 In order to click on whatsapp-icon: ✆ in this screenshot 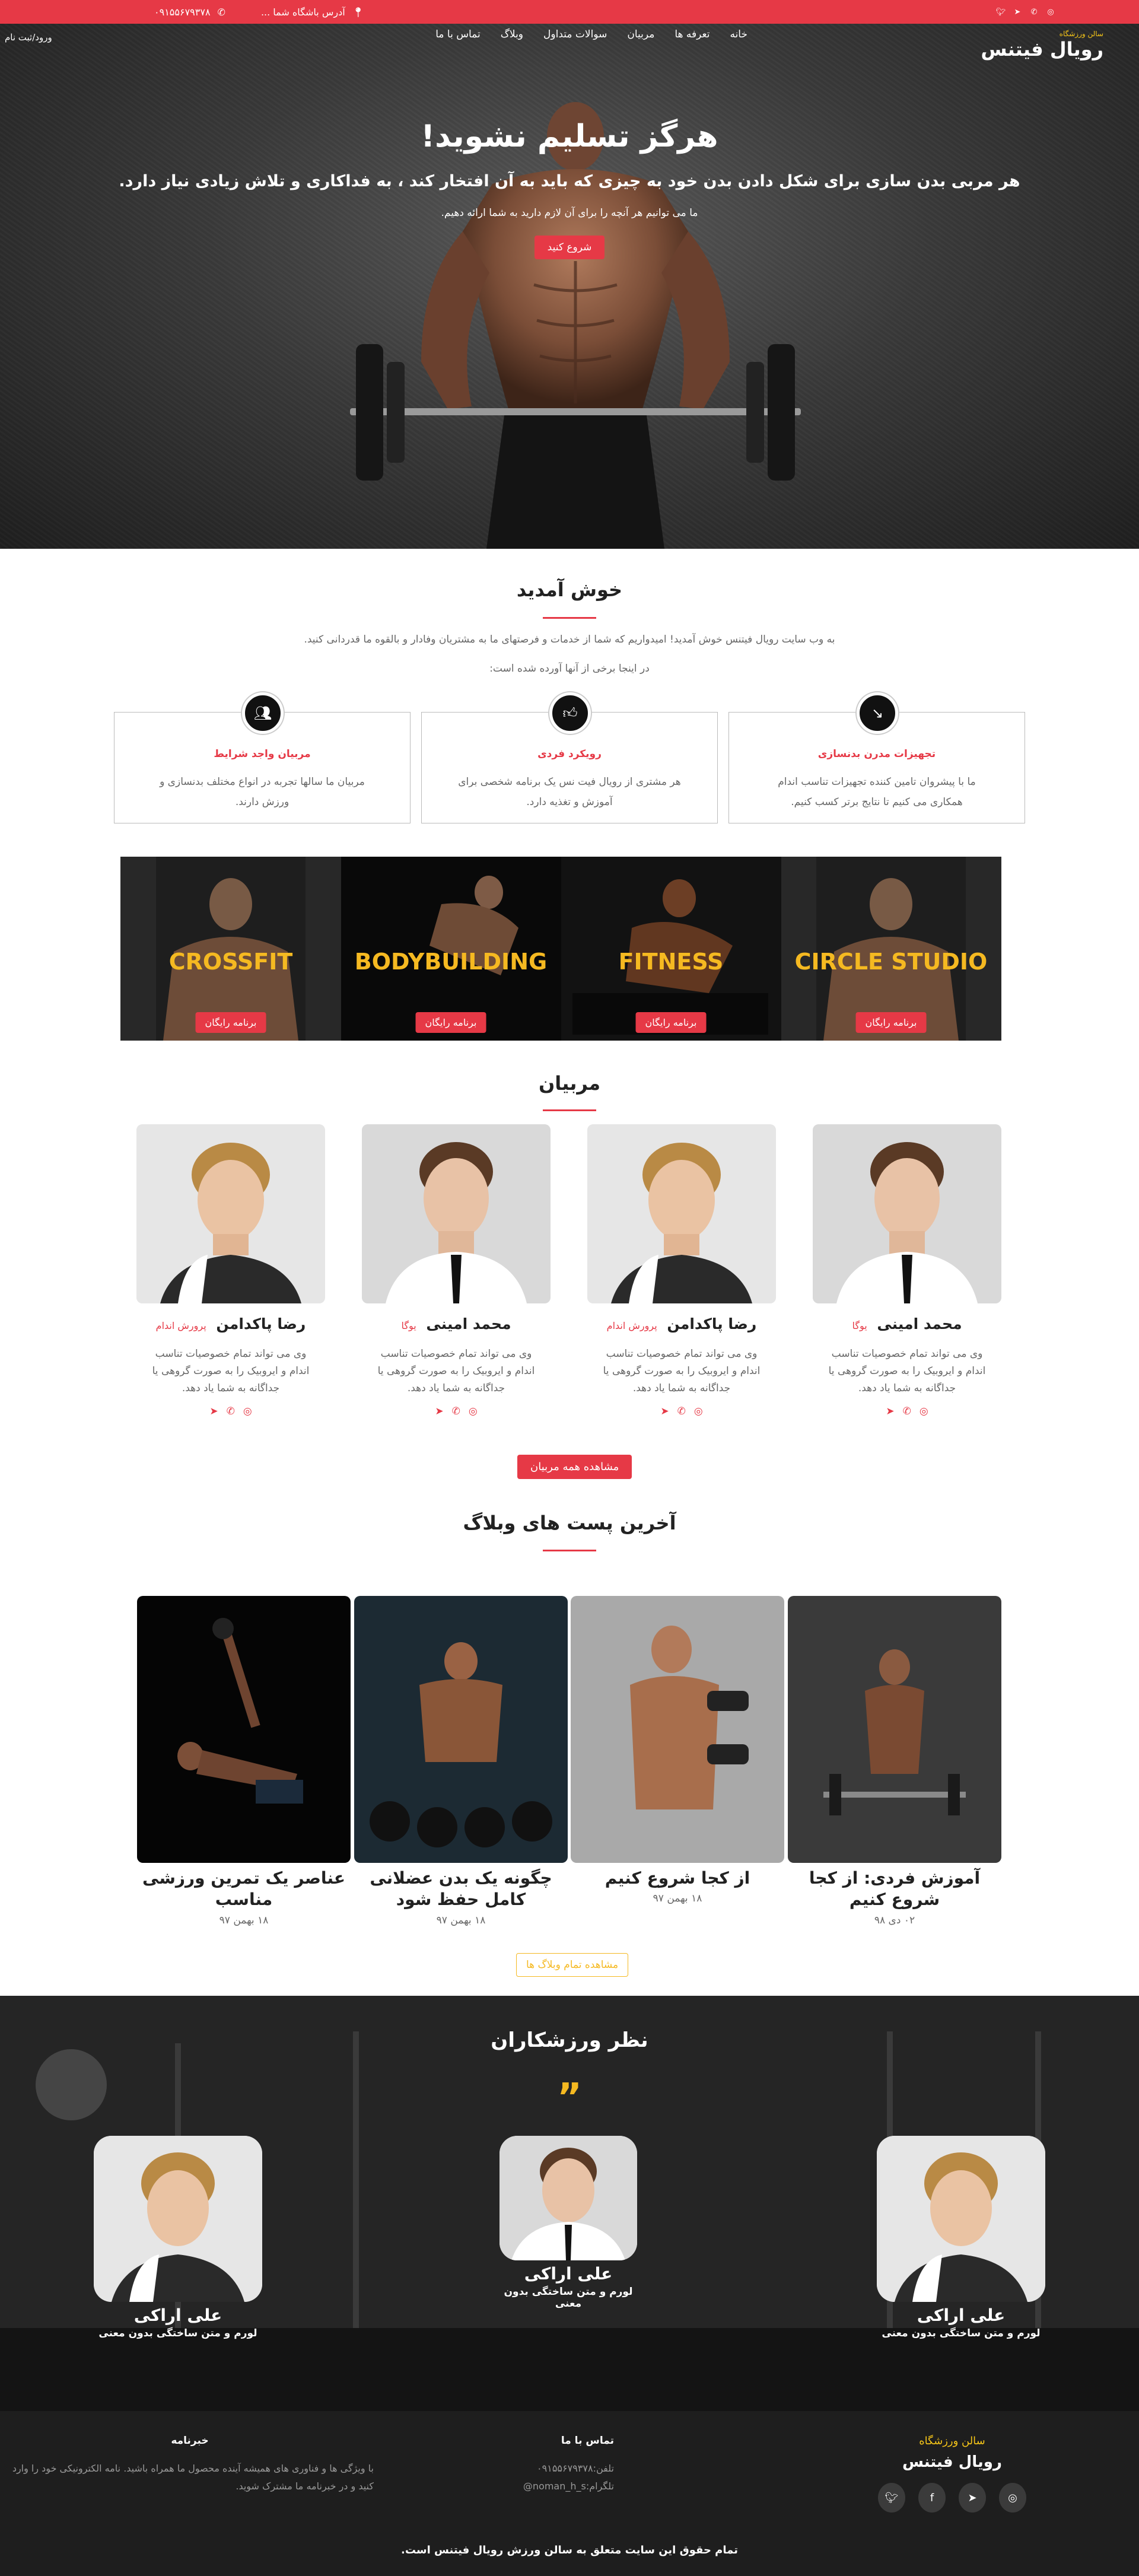, I will do `click(1034, 12)`.